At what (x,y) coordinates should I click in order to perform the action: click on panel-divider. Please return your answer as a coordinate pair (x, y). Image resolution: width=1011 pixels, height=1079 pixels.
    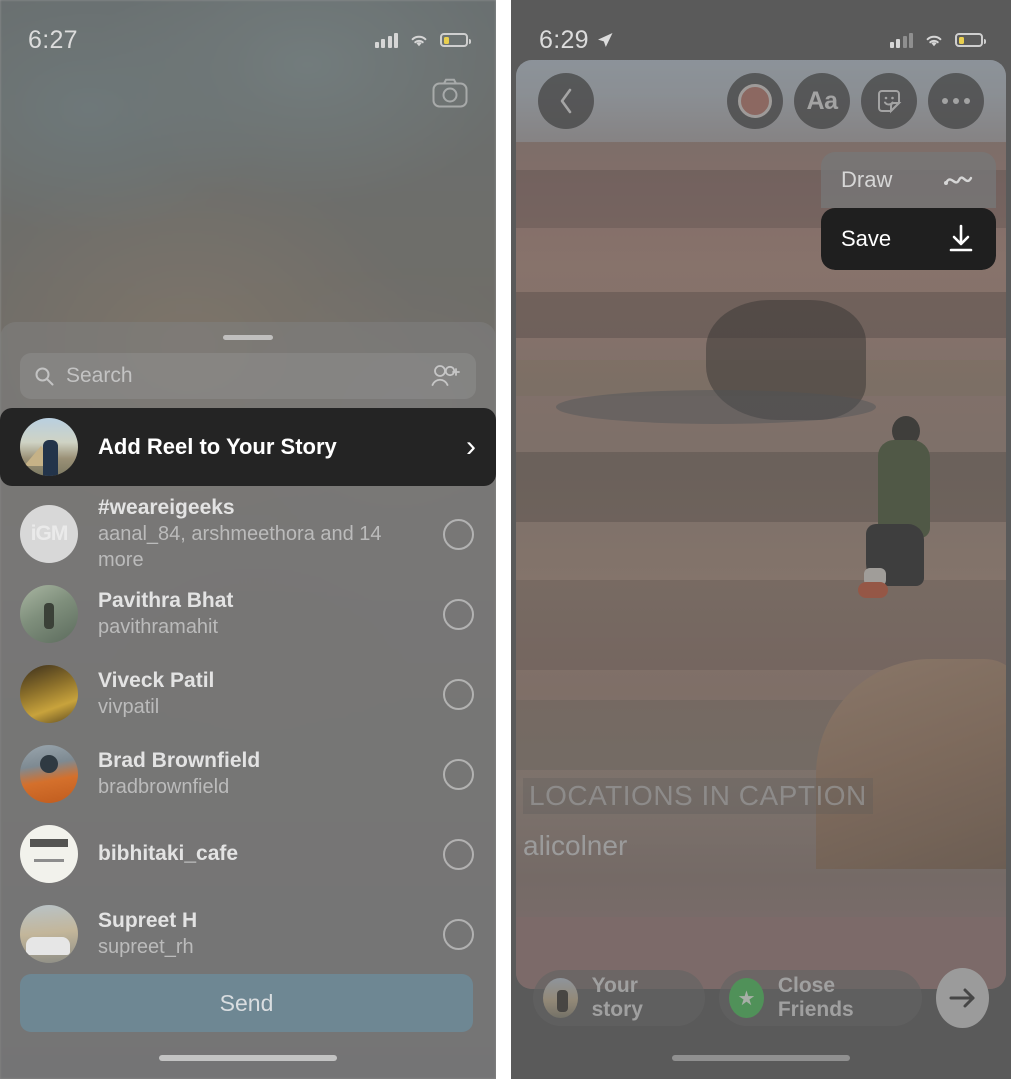
    Looking at the image, I should click on (503, 539).